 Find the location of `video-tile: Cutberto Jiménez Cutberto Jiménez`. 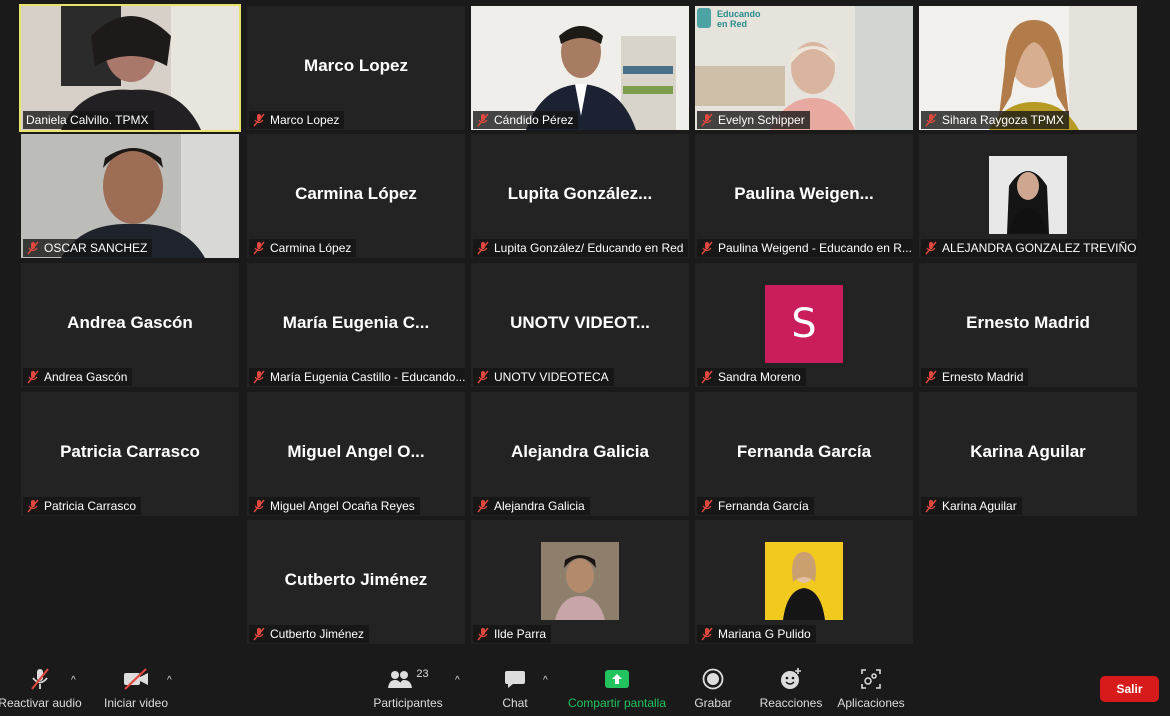

video-tile: Cutberto Jiménez Cutberto Jiménez is located at coordinates (356, 582).